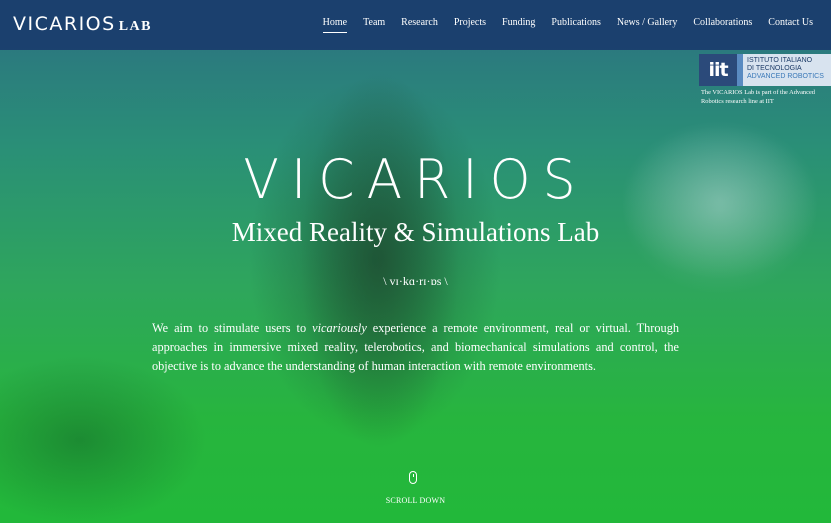 The width and height of the screenshot is (831, 523). I want to click on brand-suffix: LAB, so click(135, 26).